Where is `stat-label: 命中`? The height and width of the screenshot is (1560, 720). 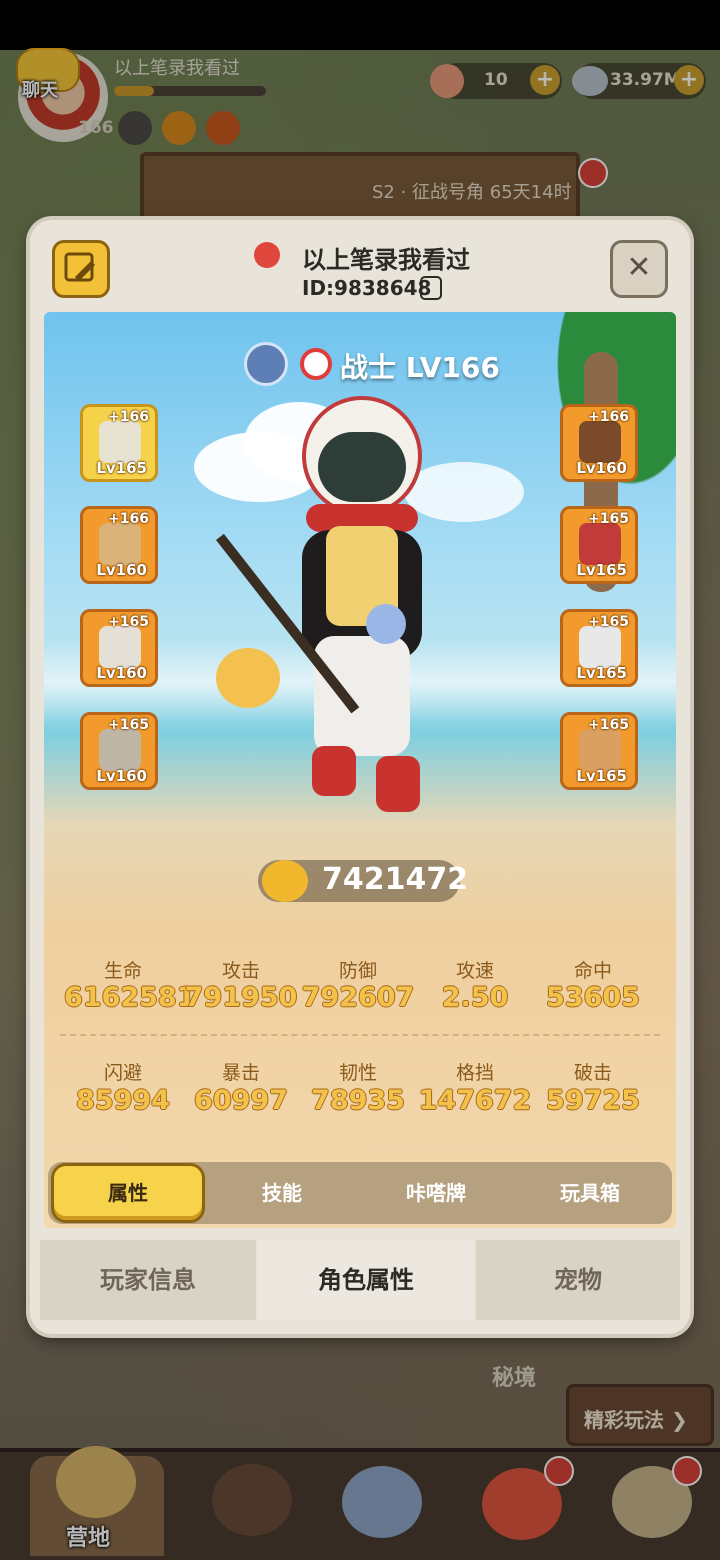 stat-label: 命中 is located at coordinates (592, 971).